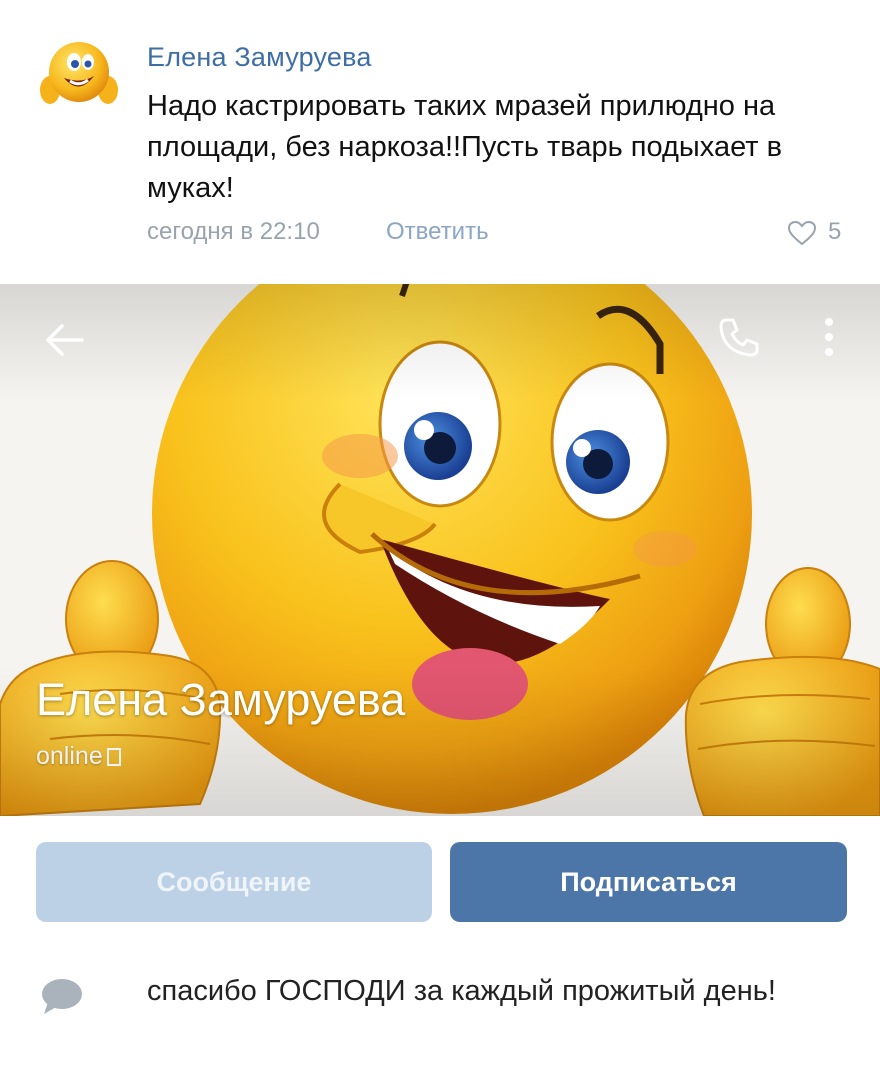 The width and height of the screenshot is (880, 1080). Describe the element at coordinates (234, 882) in the screenshot. I see `message-button: Сообщение` at that location.